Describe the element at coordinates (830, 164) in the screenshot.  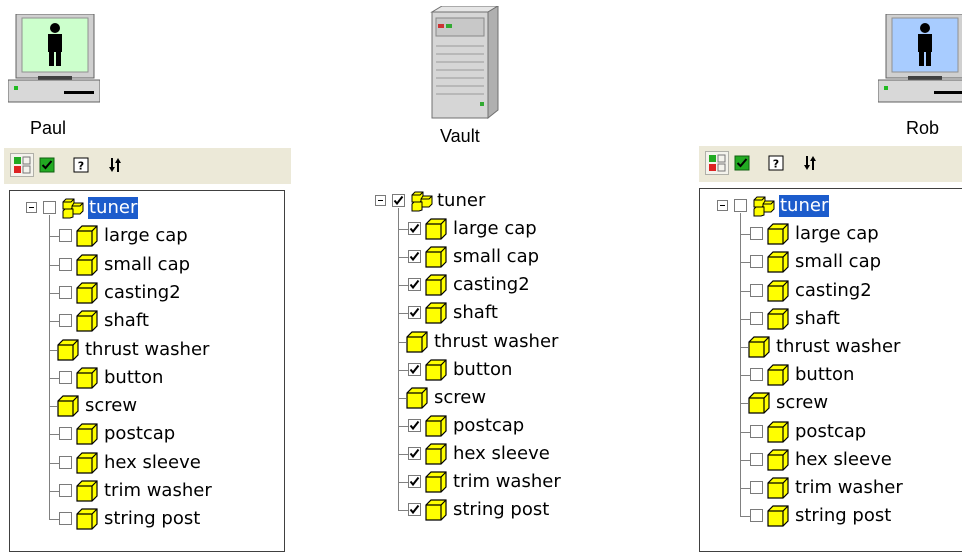
I see `rob-toolbar: ?` at that location.